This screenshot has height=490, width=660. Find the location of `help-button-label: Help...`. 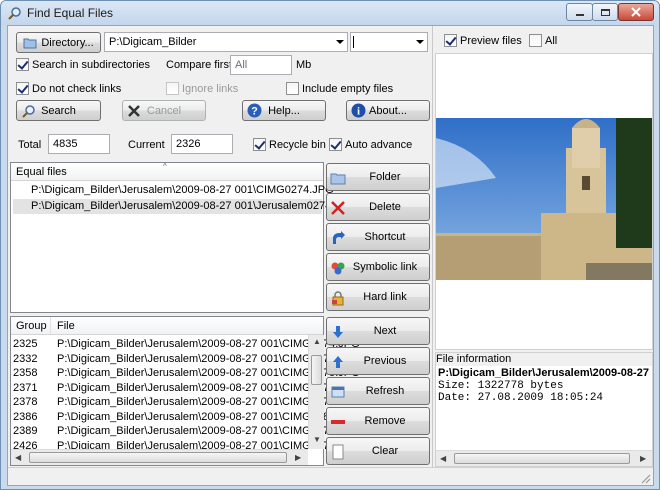

help-button-label: Help... is located at coordinates (284, 110).